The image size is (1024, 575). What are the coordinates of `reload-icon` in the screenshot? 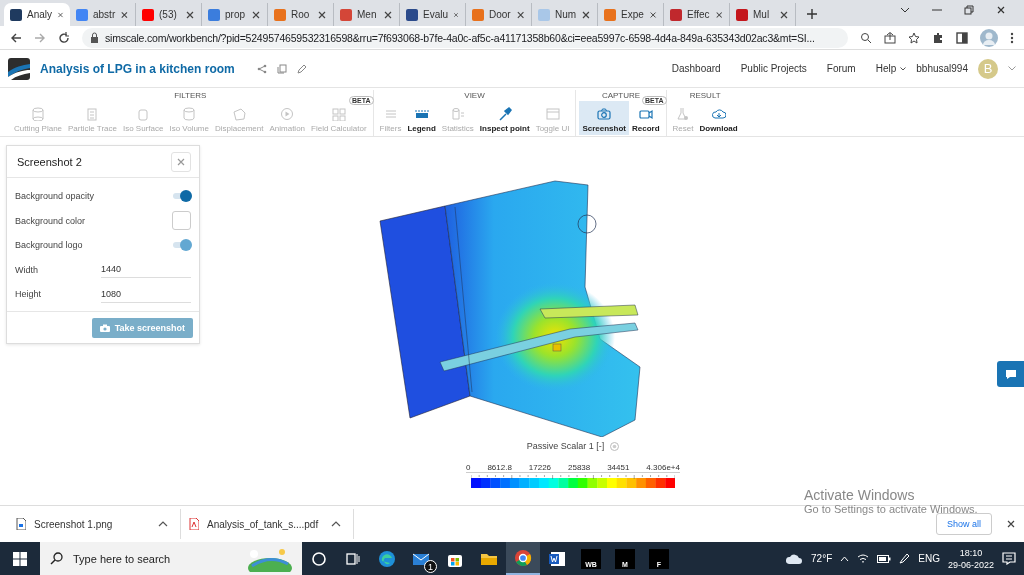 It's located at (64, 37).